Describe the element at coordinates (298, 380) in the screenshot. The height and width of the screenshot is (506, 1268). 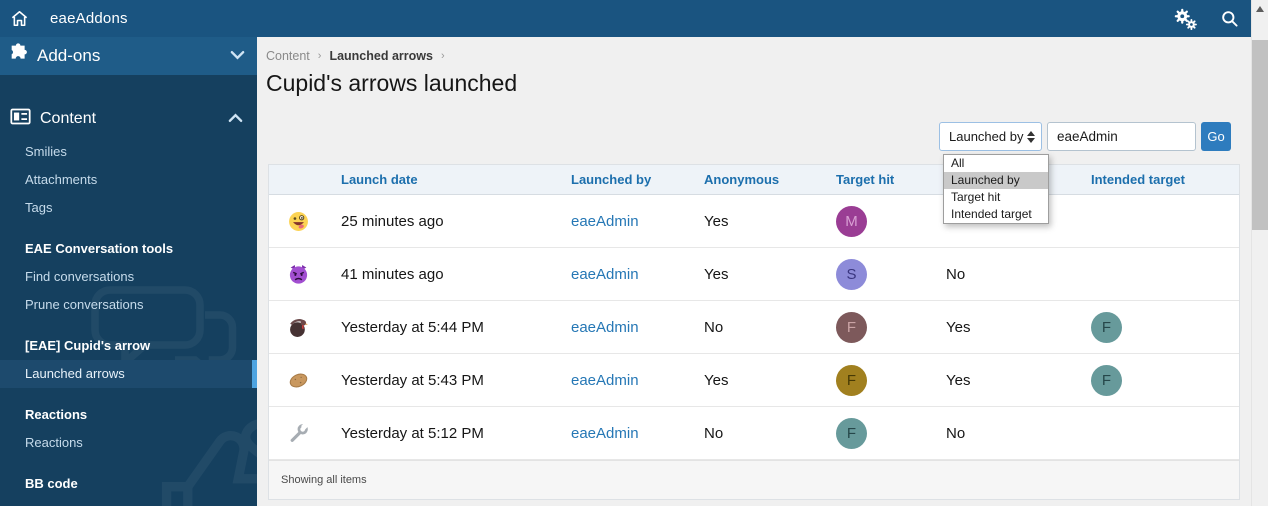
I see `potato-emoji` at that location.